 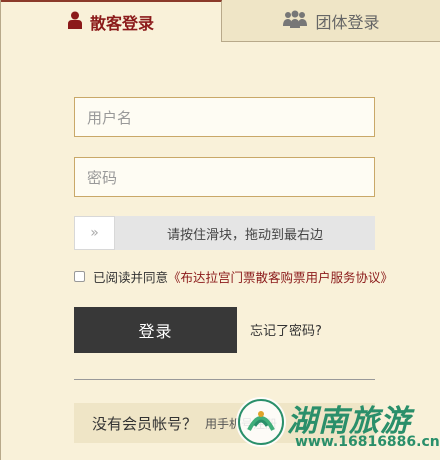 I want to click on double-chevron-right-icon: », so click(x=94, y=233).